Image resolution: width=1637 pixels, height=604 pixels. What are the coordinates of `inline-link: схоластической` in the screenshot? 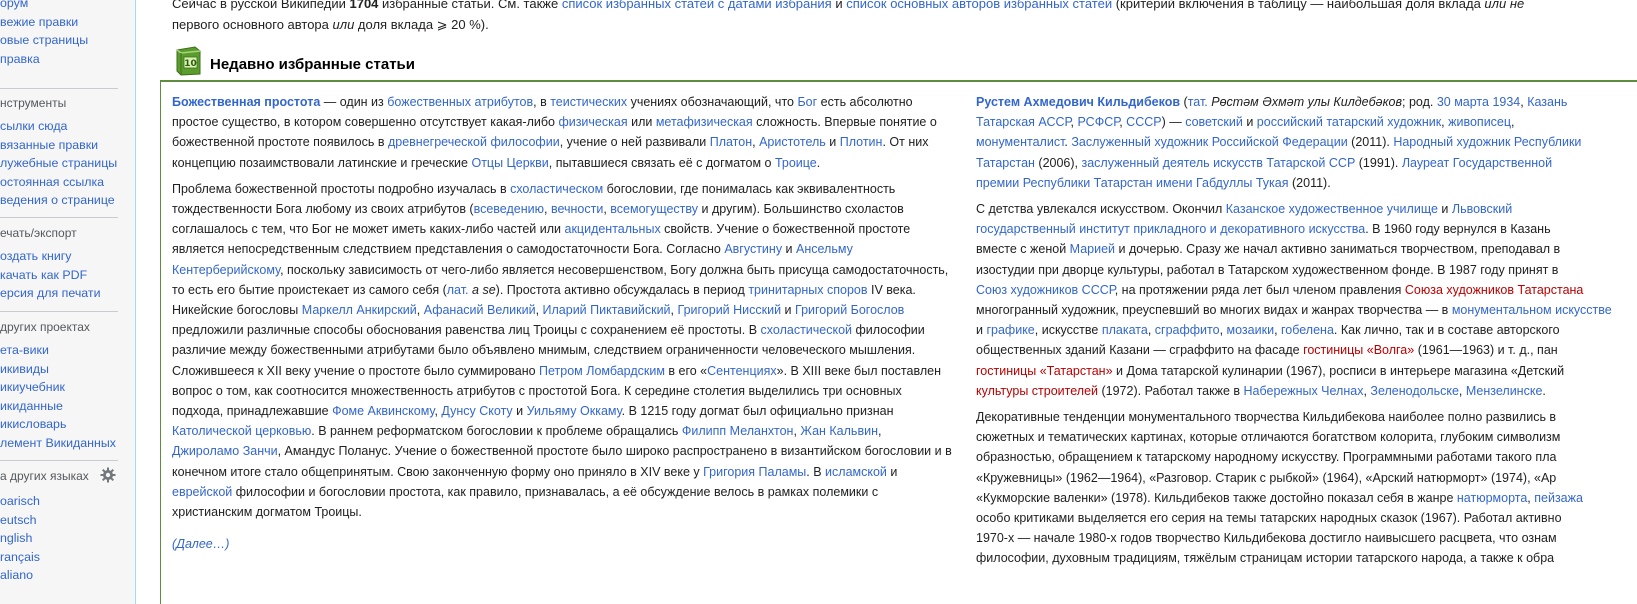 It's located at (807, 330).